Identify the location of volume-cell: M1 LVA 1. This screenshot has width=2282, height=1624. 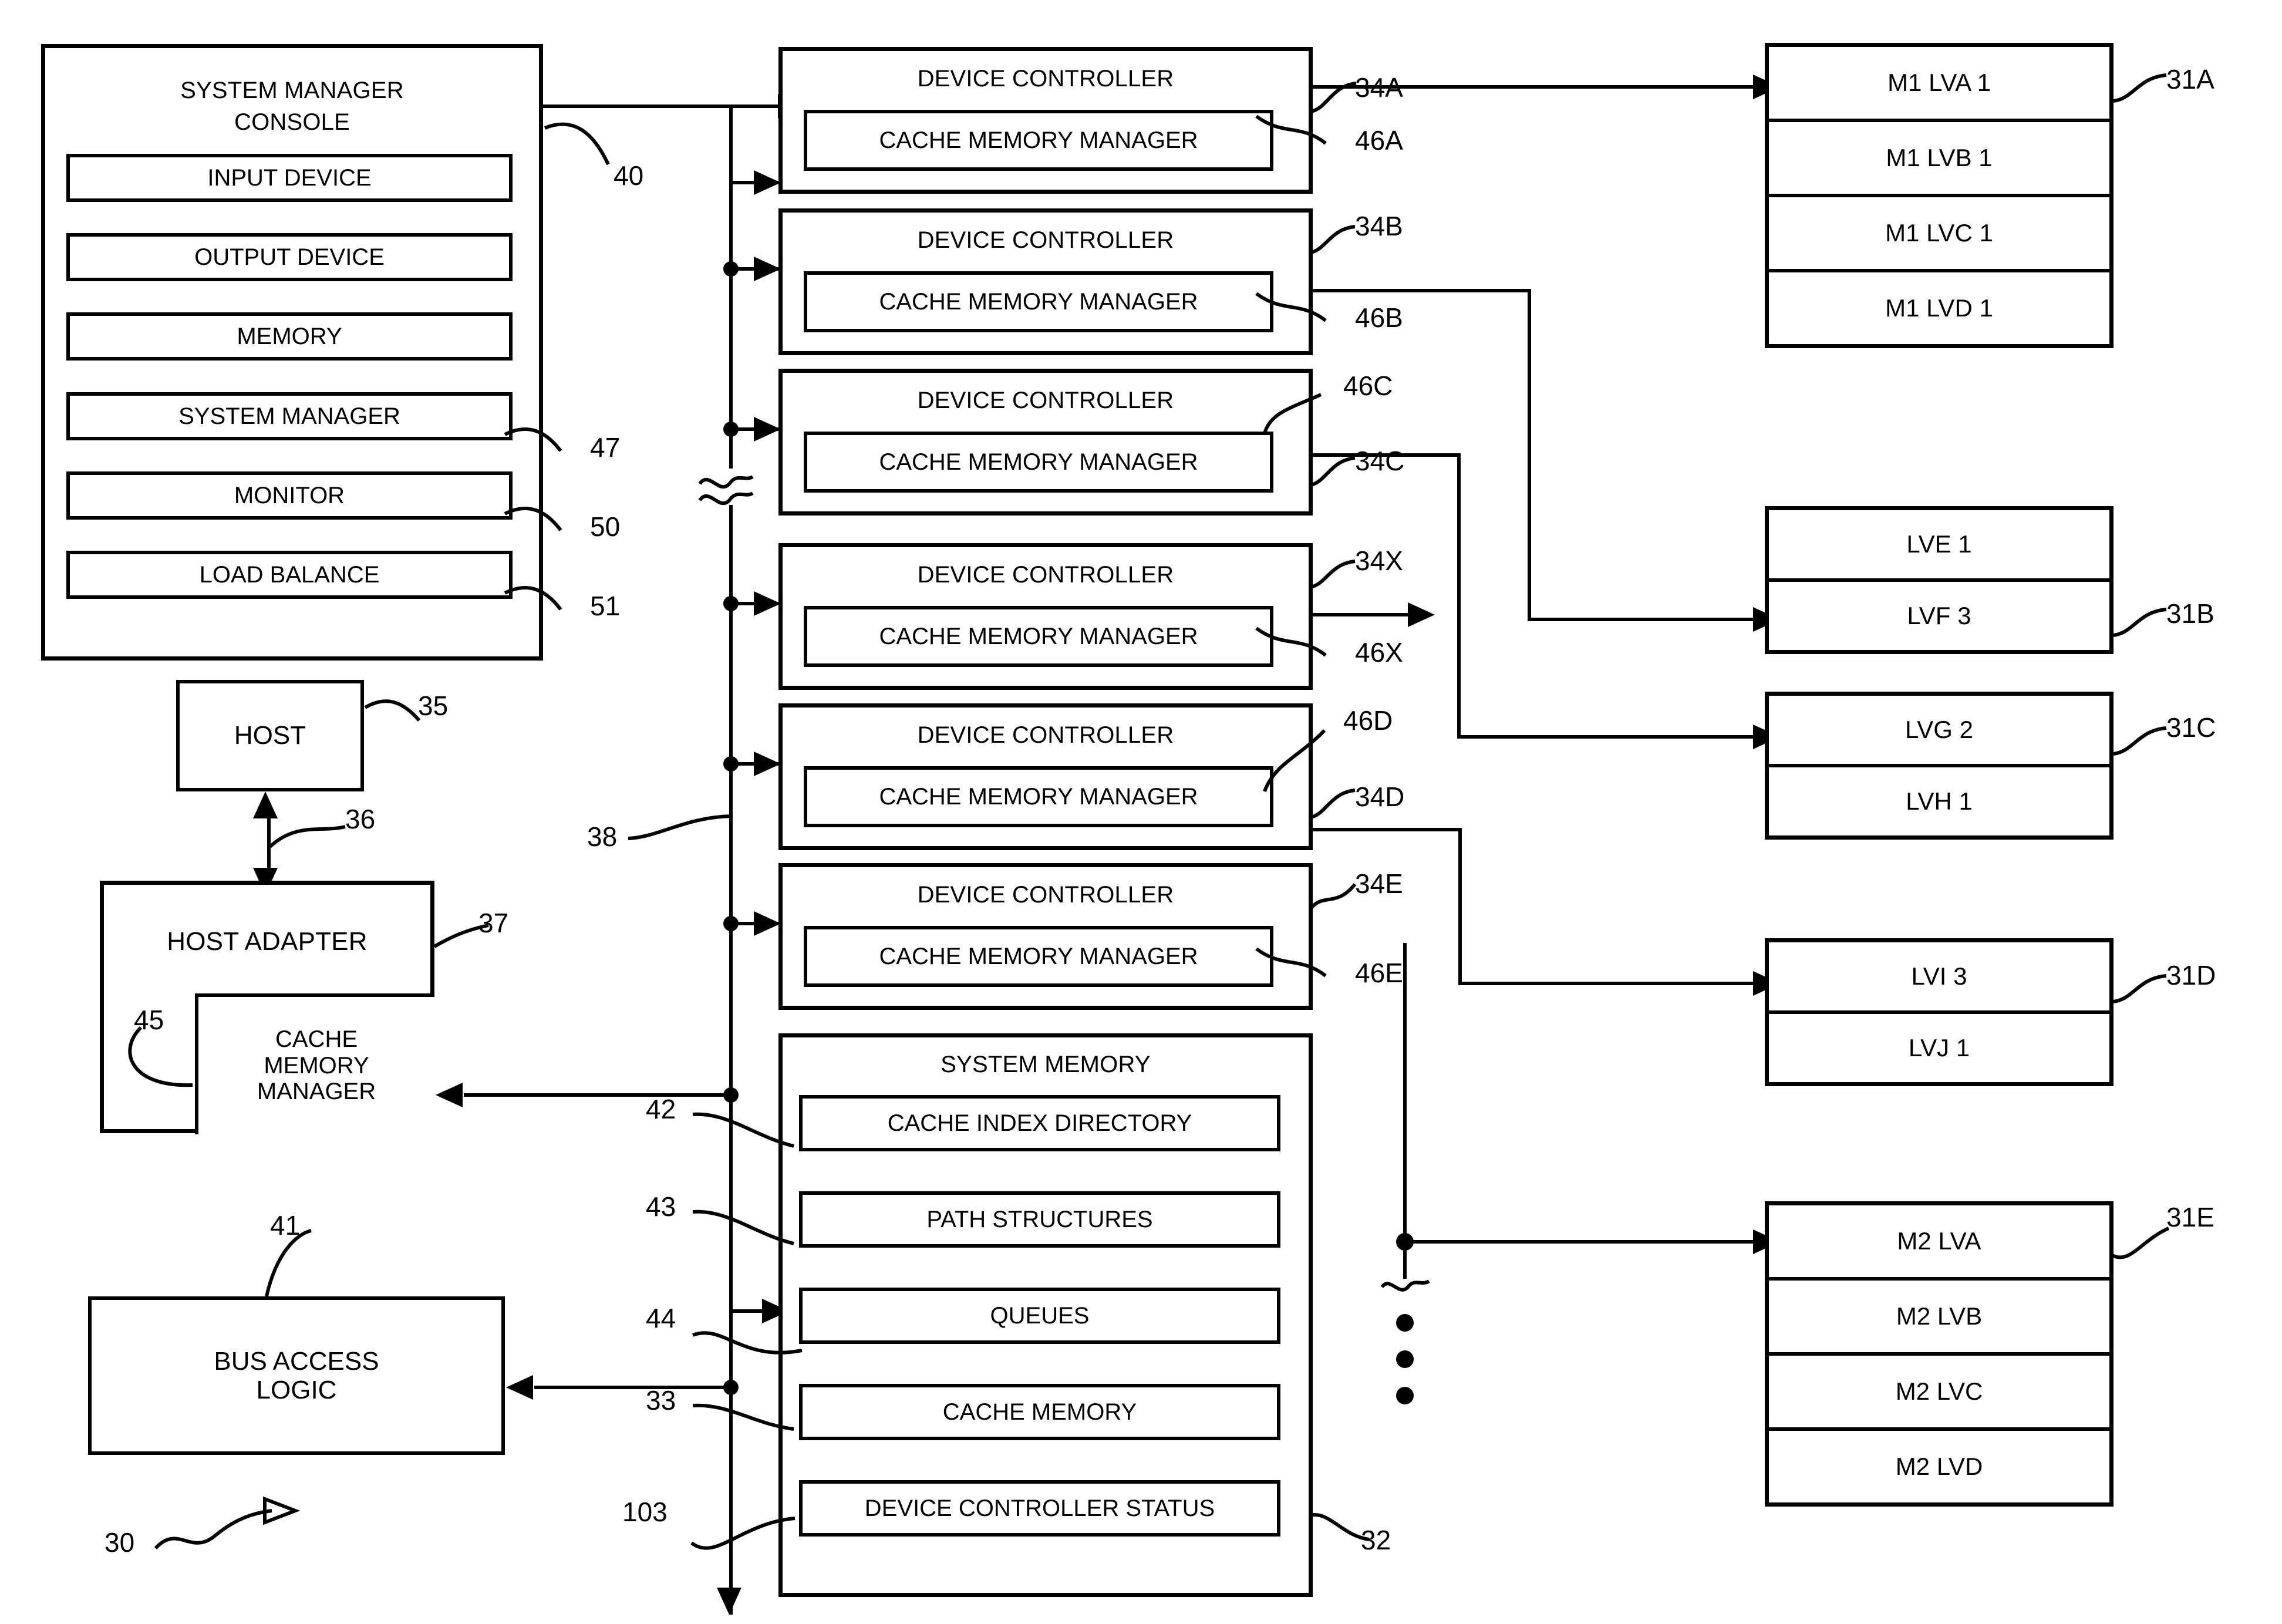
(1939, 84).